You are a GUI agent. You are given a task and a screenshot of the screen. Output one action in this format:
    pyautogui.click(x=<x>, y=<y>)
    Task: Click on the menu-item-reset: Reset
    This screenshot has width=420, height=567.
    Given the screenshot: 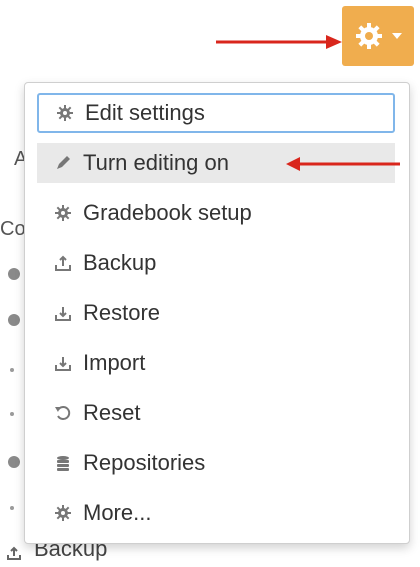 What is the action you would take?
    pyautogui.click(x=216, y=413)
    